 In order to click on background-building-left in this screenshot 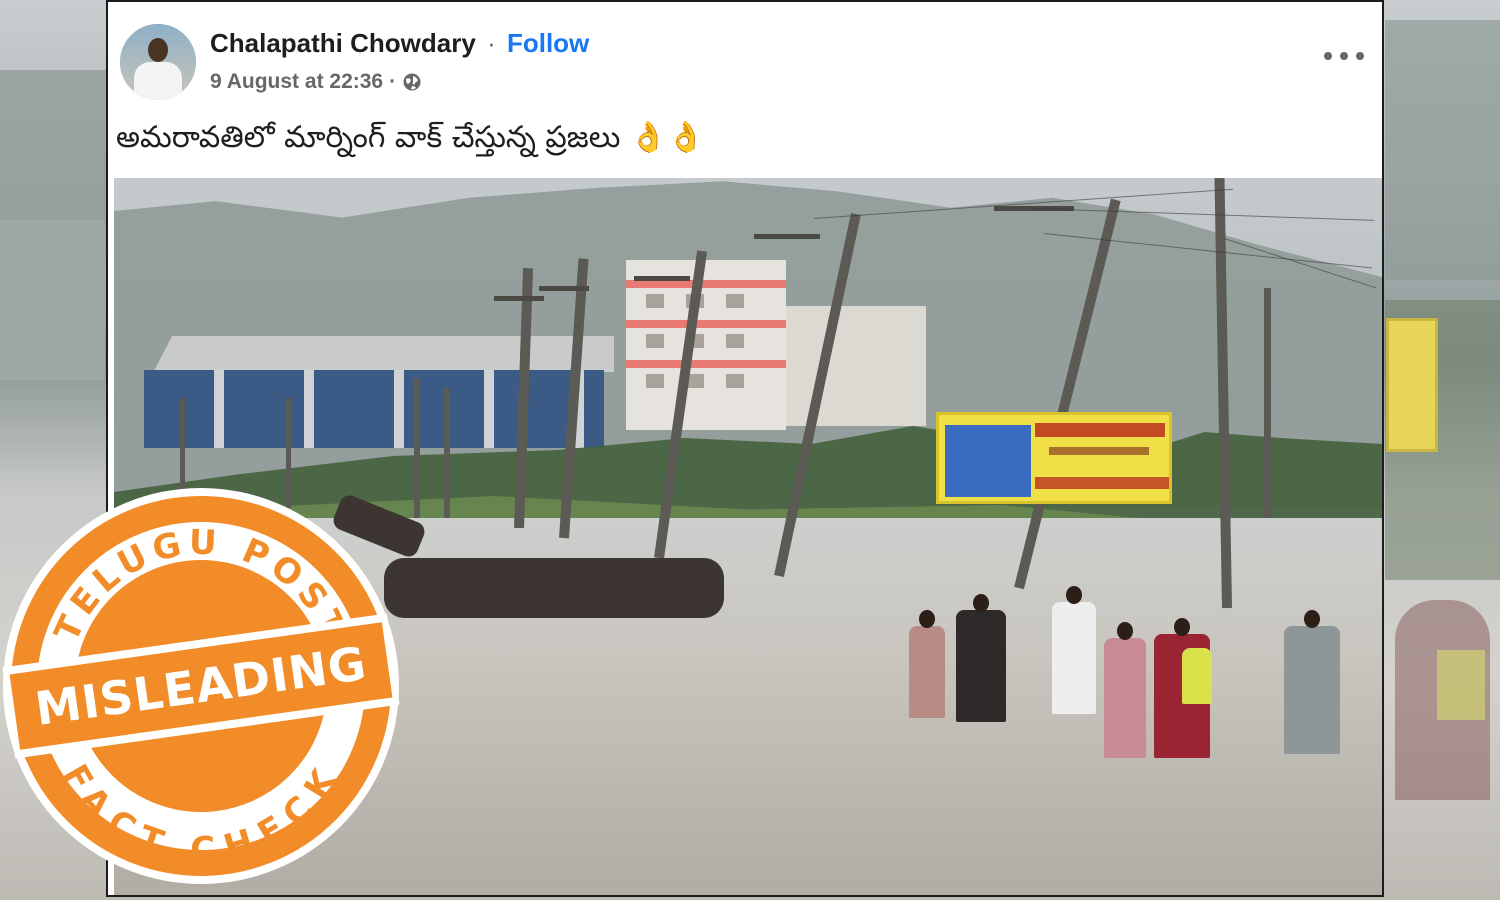, I will do `click(52, 300)`.